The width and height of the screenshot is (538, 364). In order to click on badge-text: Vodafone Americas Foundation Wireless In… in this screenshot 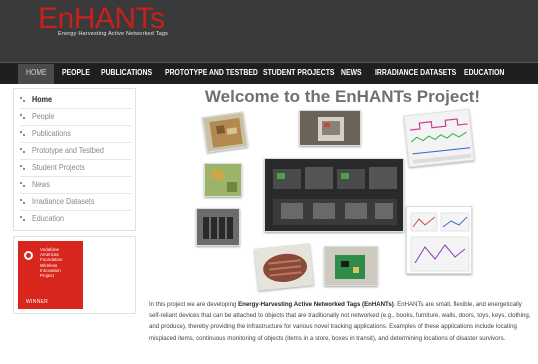, I will do `click(51, 262)`.